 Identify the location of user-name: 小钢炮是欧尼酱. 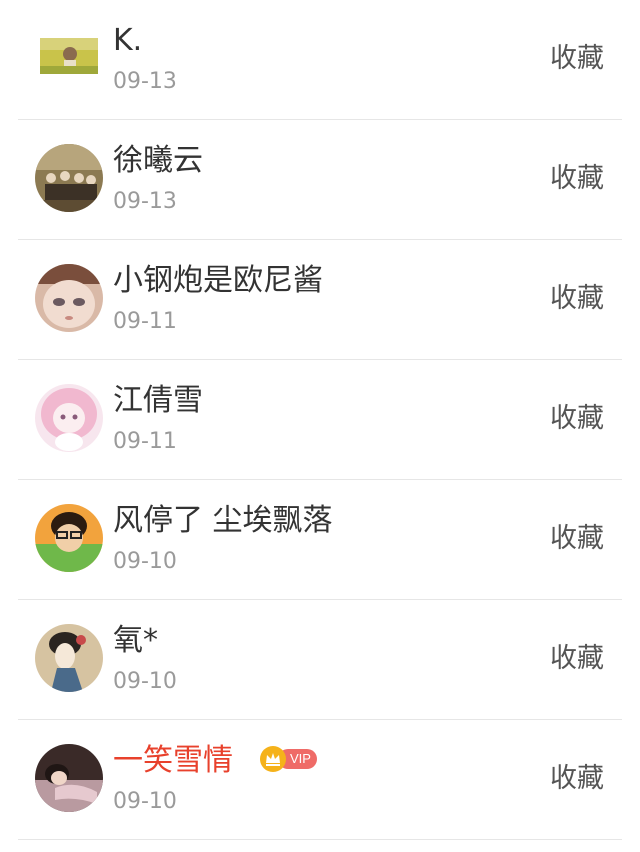
(218, 281).